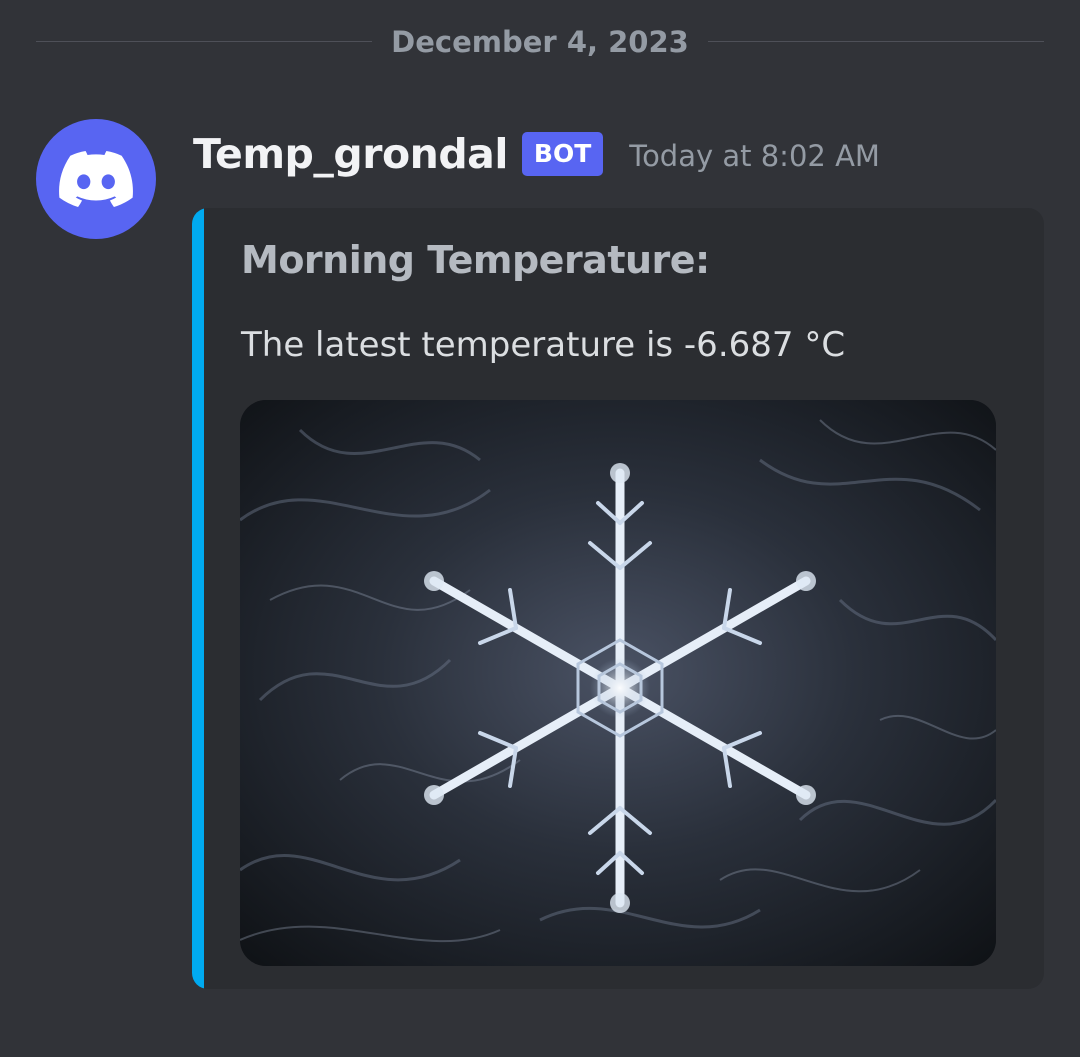 This screenshot has height=1057, width=1080. Describe the element at coordinates (204, 41) in the screenshot. I see `divider-line-left` at that location.